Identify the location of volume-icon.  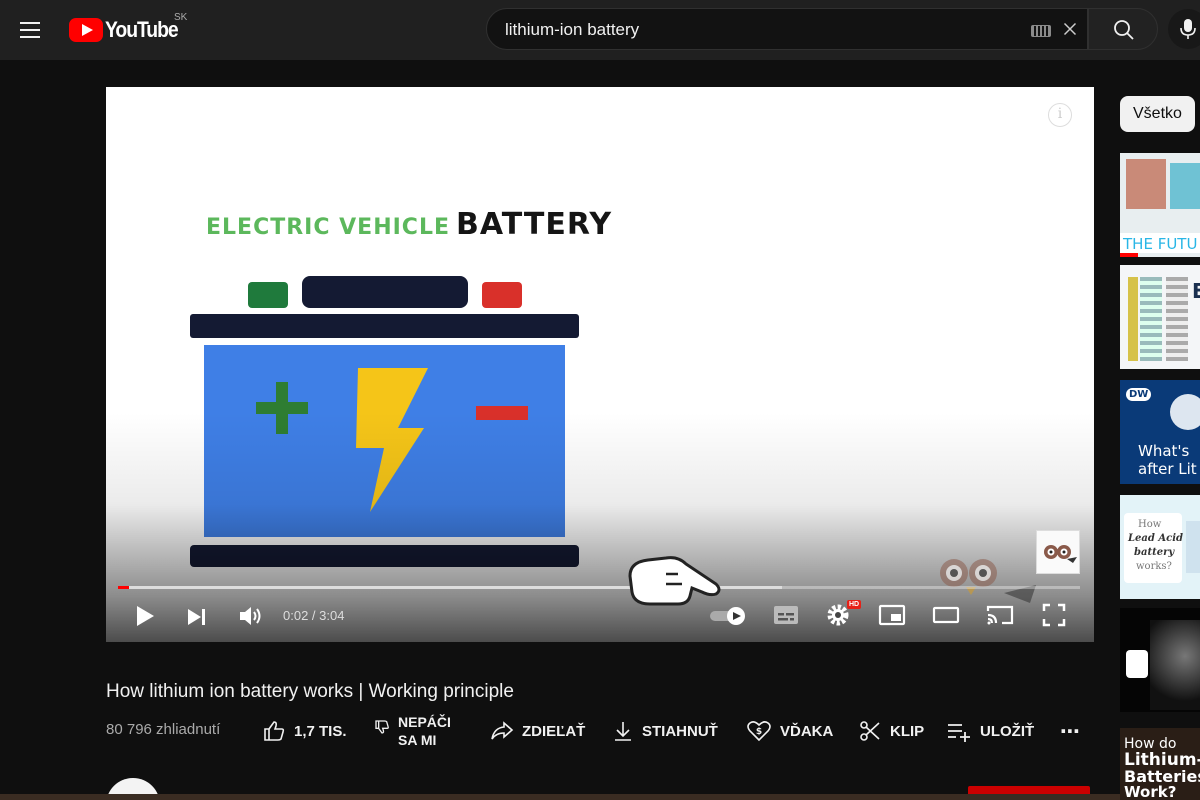
(251, 616).